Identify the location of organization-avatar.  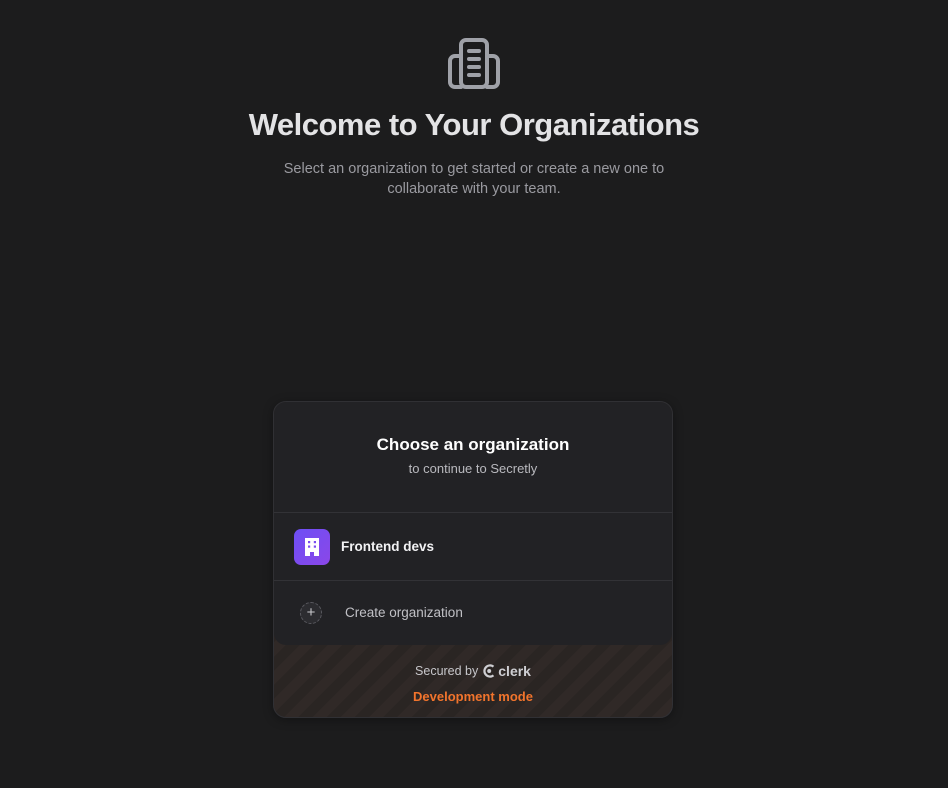
(312, 546).